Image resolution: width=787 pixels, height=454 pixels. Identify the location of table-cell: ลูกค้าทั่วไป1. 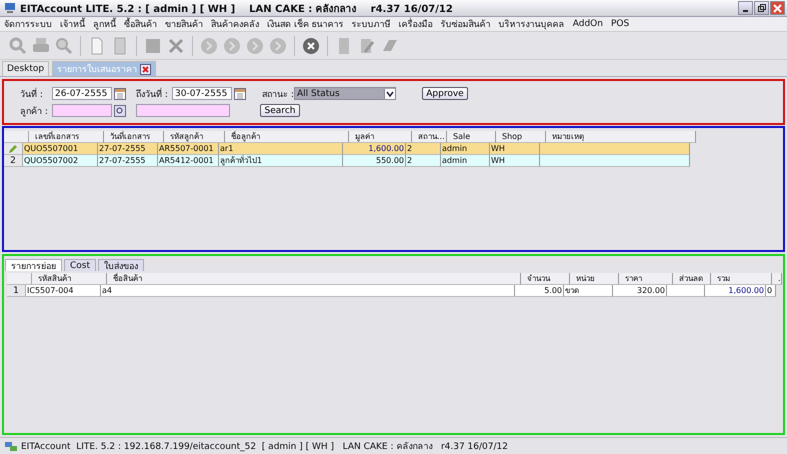
(281, 161).